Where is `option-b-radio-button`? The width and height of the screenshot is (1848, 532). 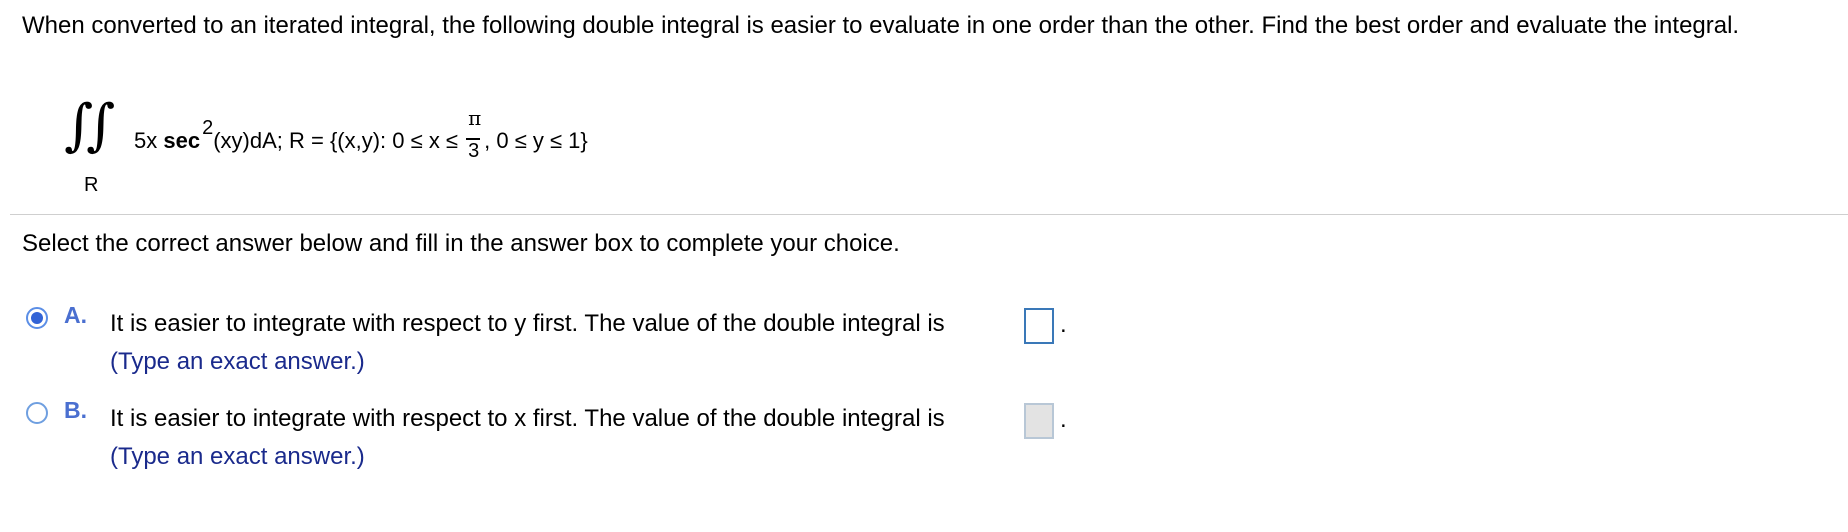
option-b-radio-button is located at coordinates (37, 413).